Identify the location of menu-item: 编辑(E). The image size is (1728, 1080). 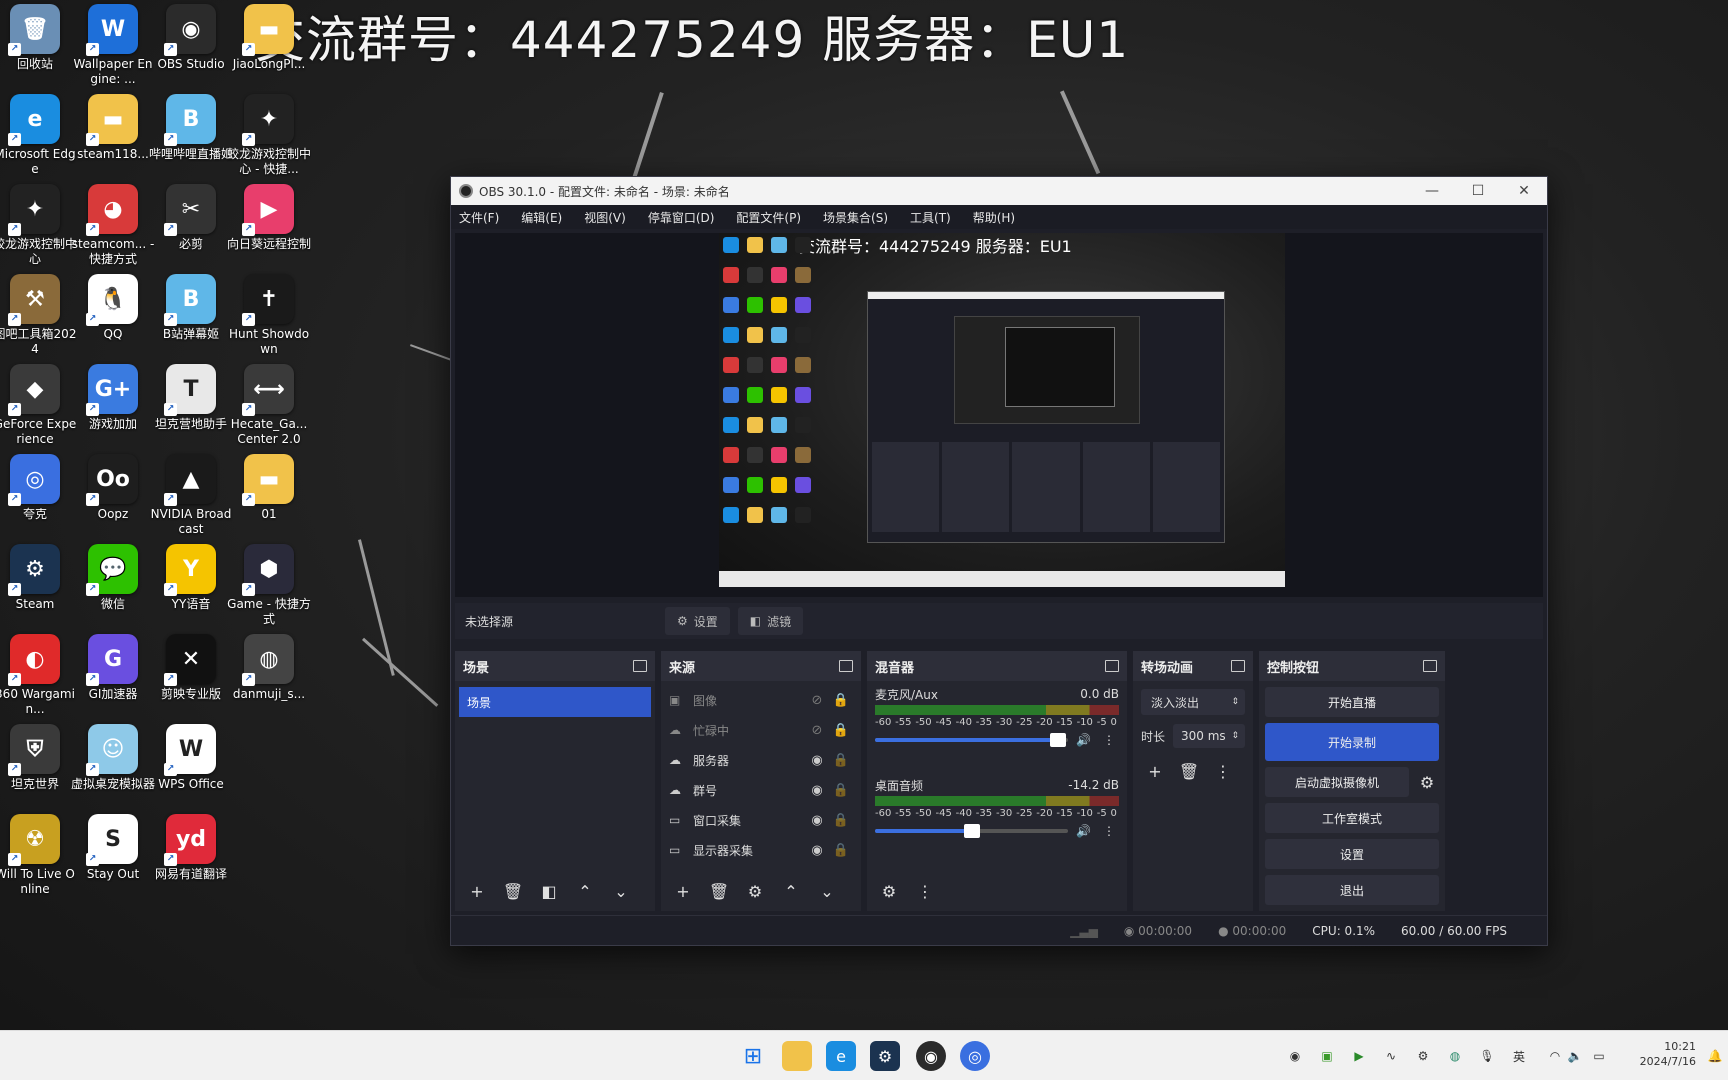
(541, 217).